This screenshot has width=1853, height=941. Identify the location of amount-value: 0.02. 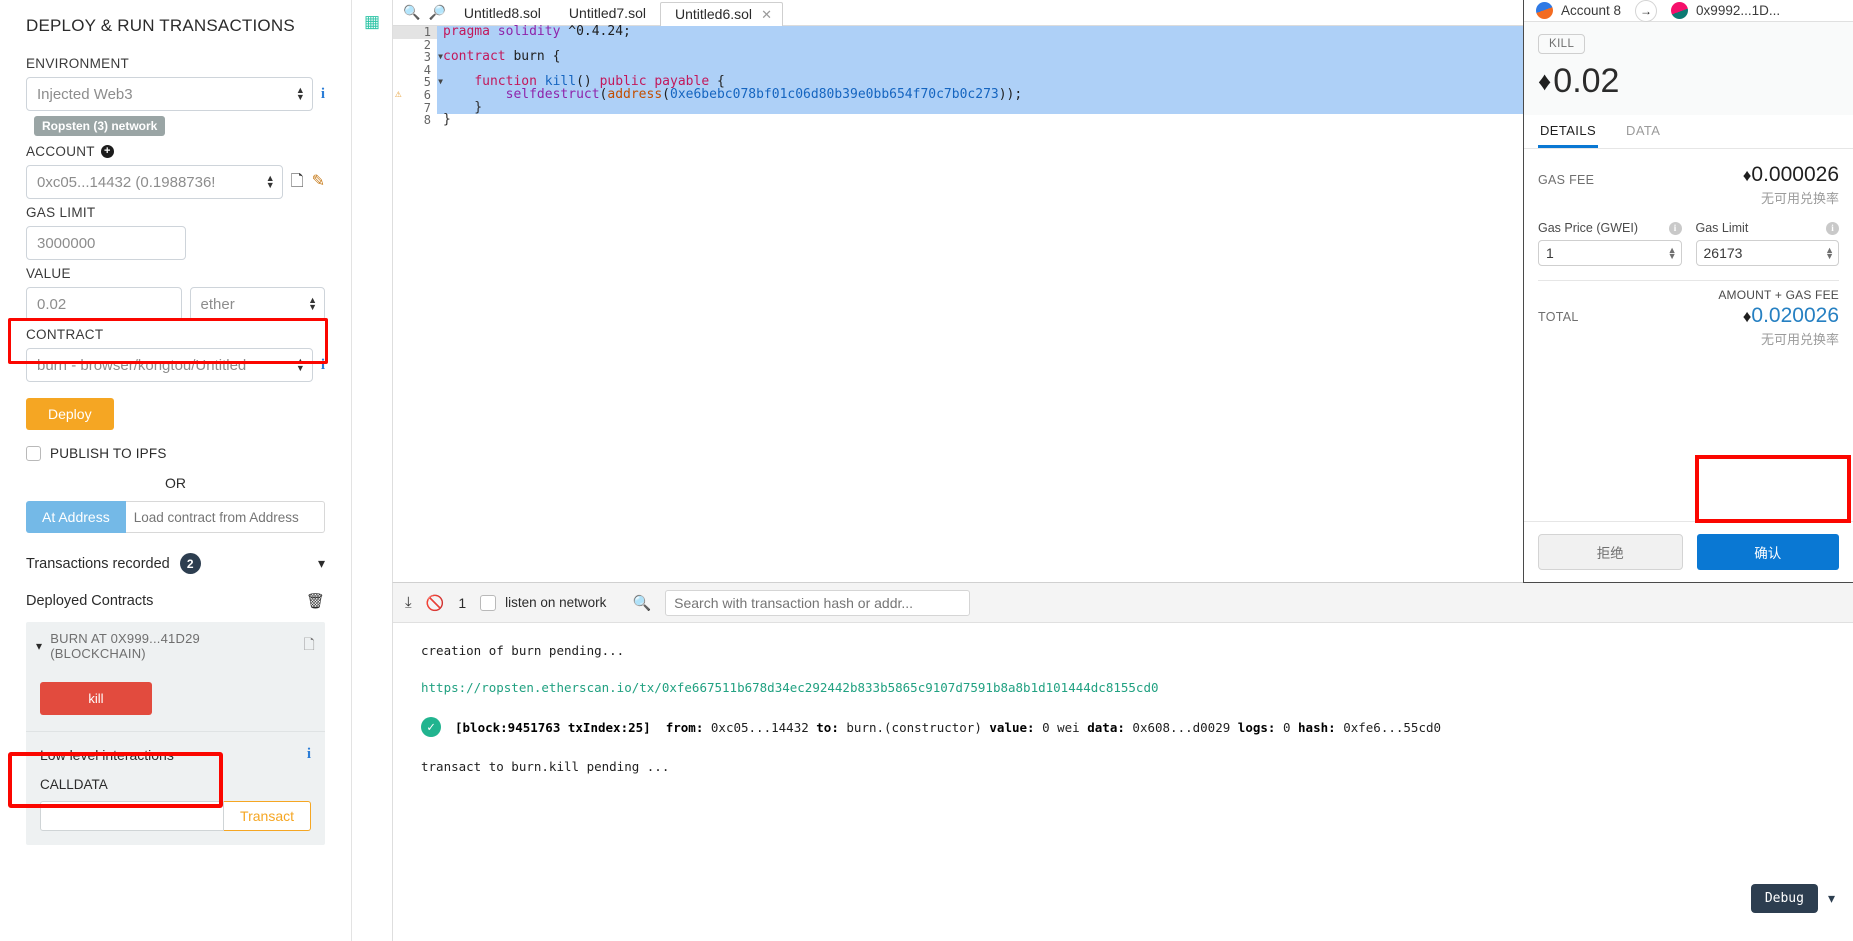
(1586, 81).